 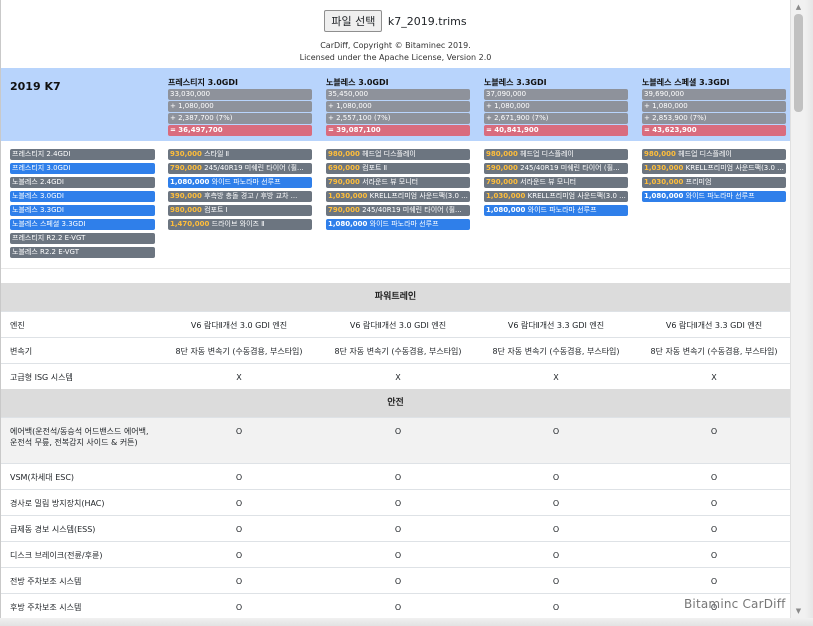 What do you see at coordinates (82, 224) in the screenshot?
I see `trim-list-item: 노블레스 스페셜 3.3GDI` at bounding box center [82, 224].